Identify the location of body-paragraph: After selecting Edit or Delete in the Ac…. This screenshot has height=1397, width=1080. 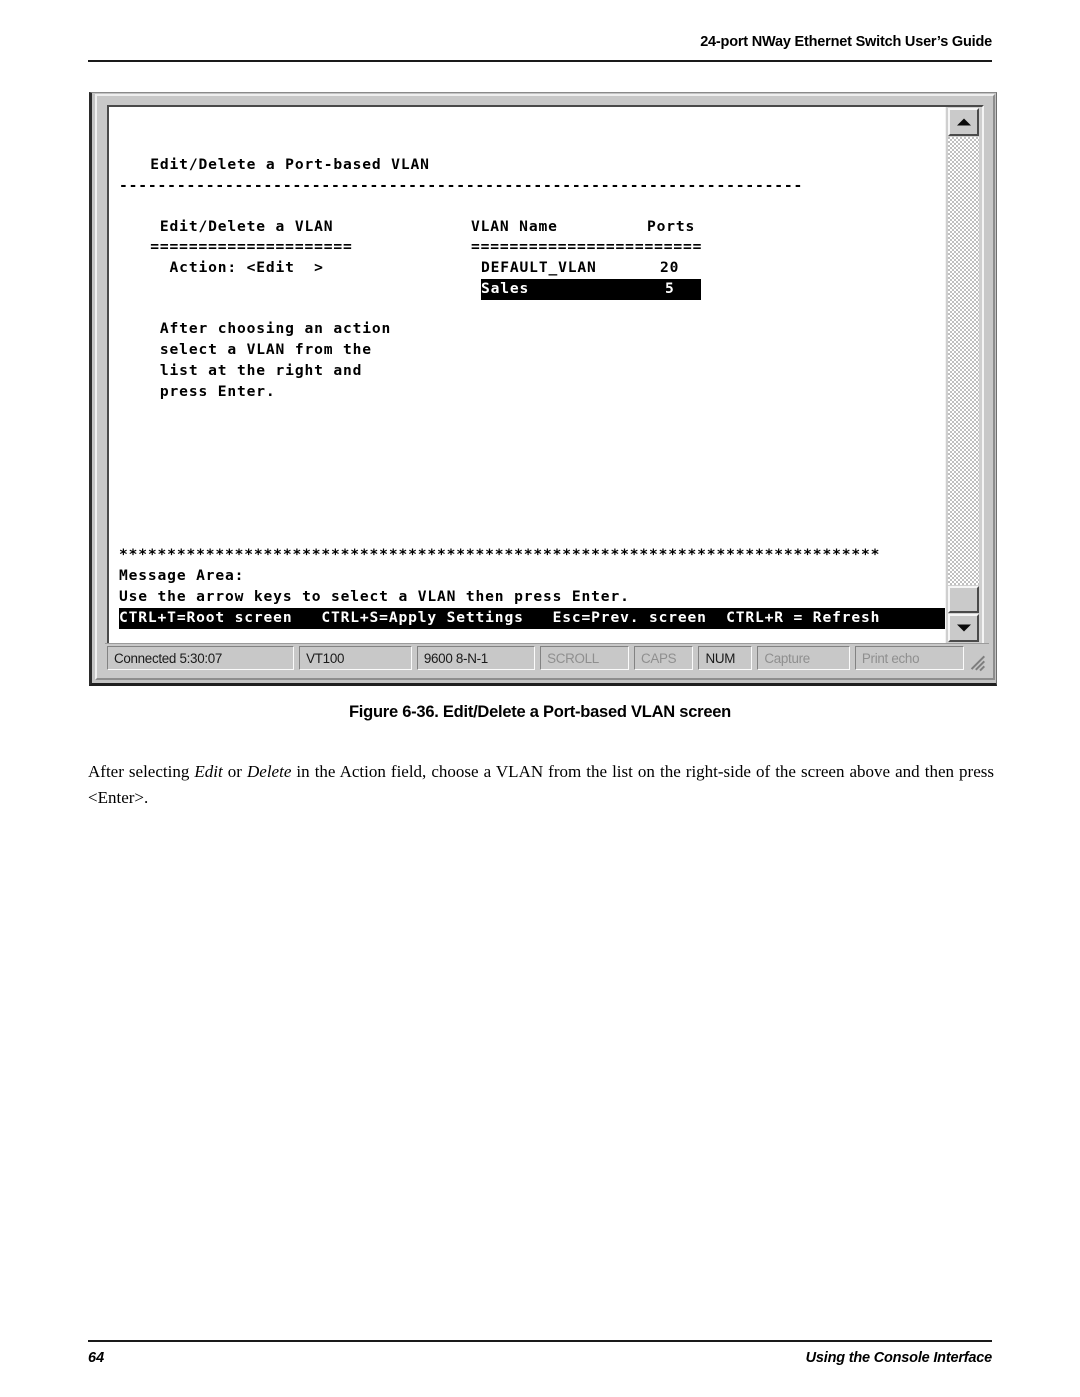
(541, 785).